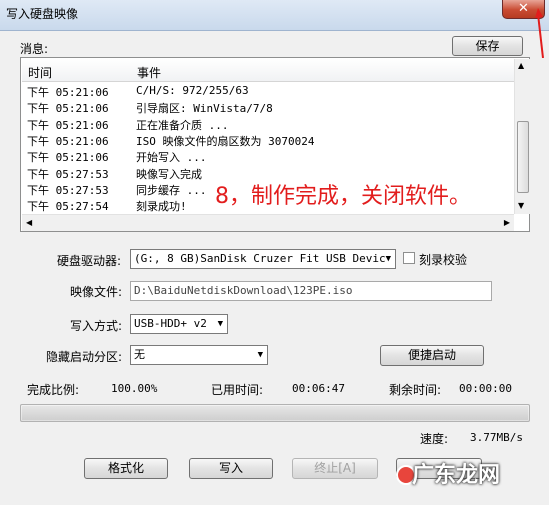  Describe the element at coordinates (409, 258) in the screenshot. I see `verify-checkbox` at that location.